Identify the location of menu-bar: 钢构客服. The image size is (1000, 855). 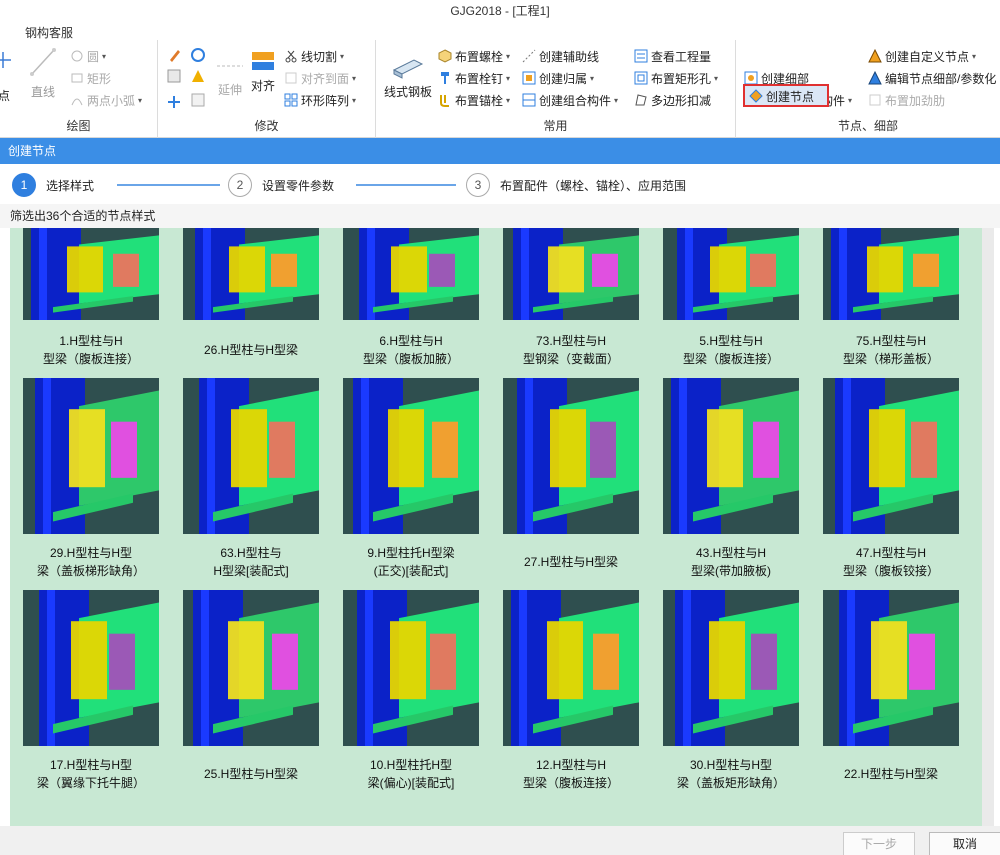
(500, 31).